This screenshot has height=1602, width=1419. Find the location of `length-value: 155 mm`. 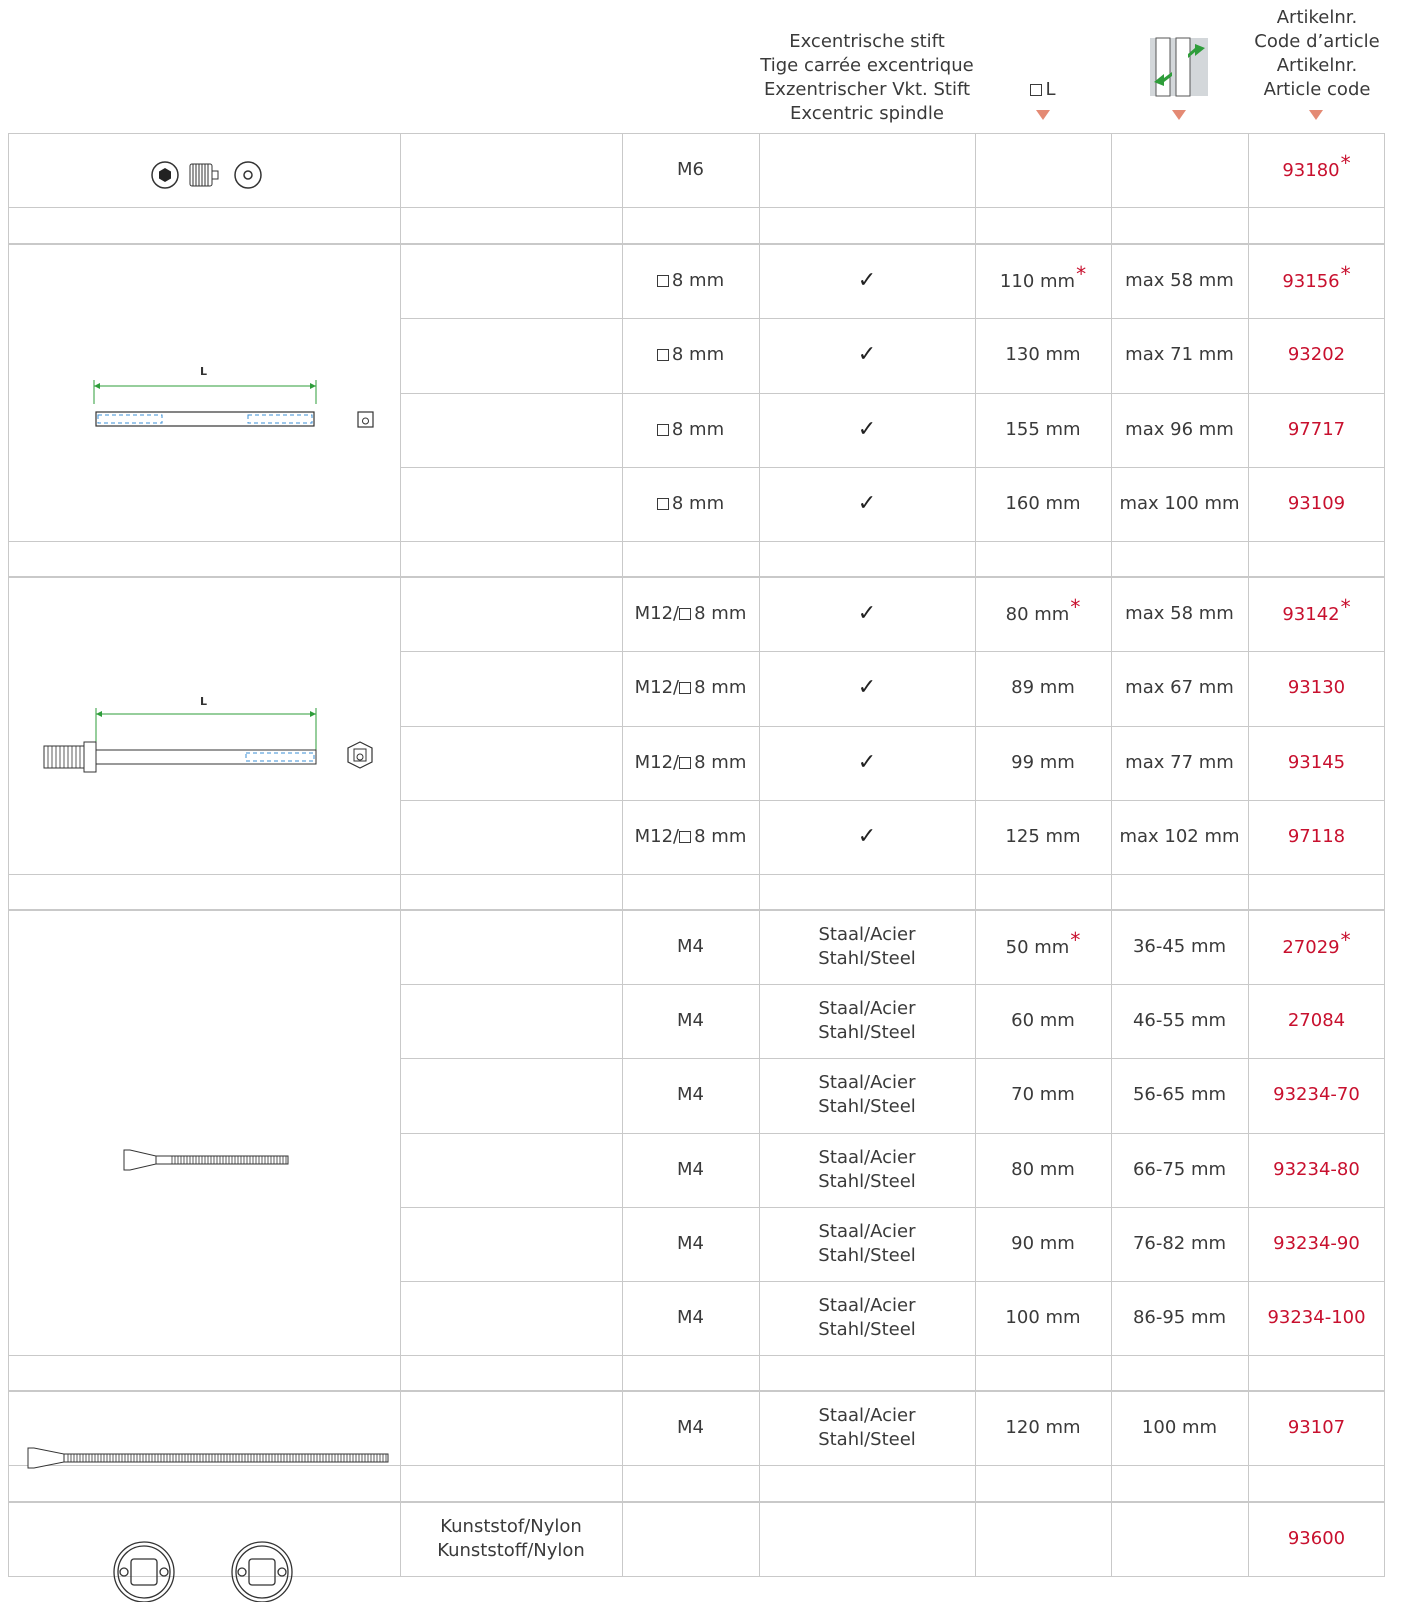

length-value: 155 mm is located at coordinates (1042, 430).